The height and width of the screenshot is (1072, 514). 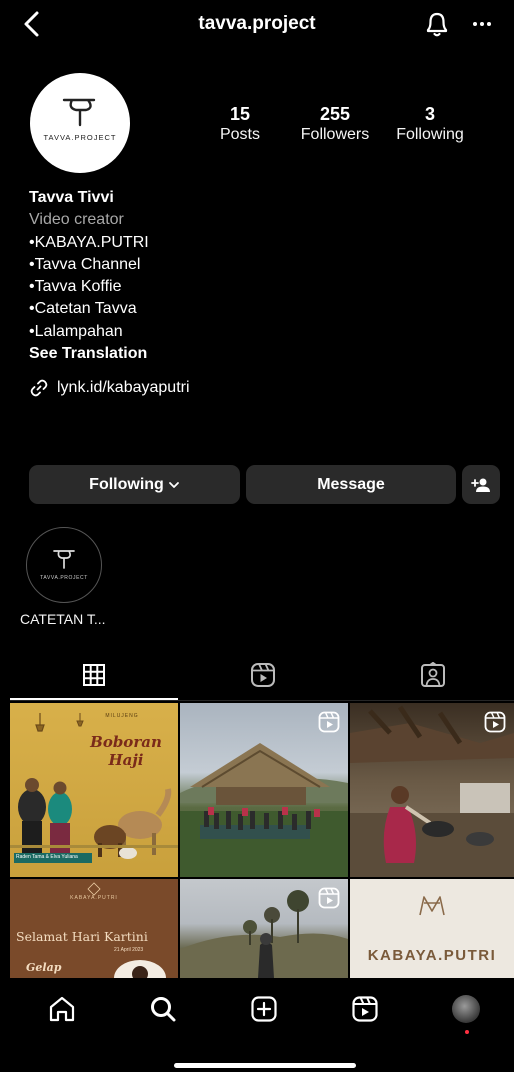 I want to click on display-name: Tavva Tivvi, so click(x=71, y=197).